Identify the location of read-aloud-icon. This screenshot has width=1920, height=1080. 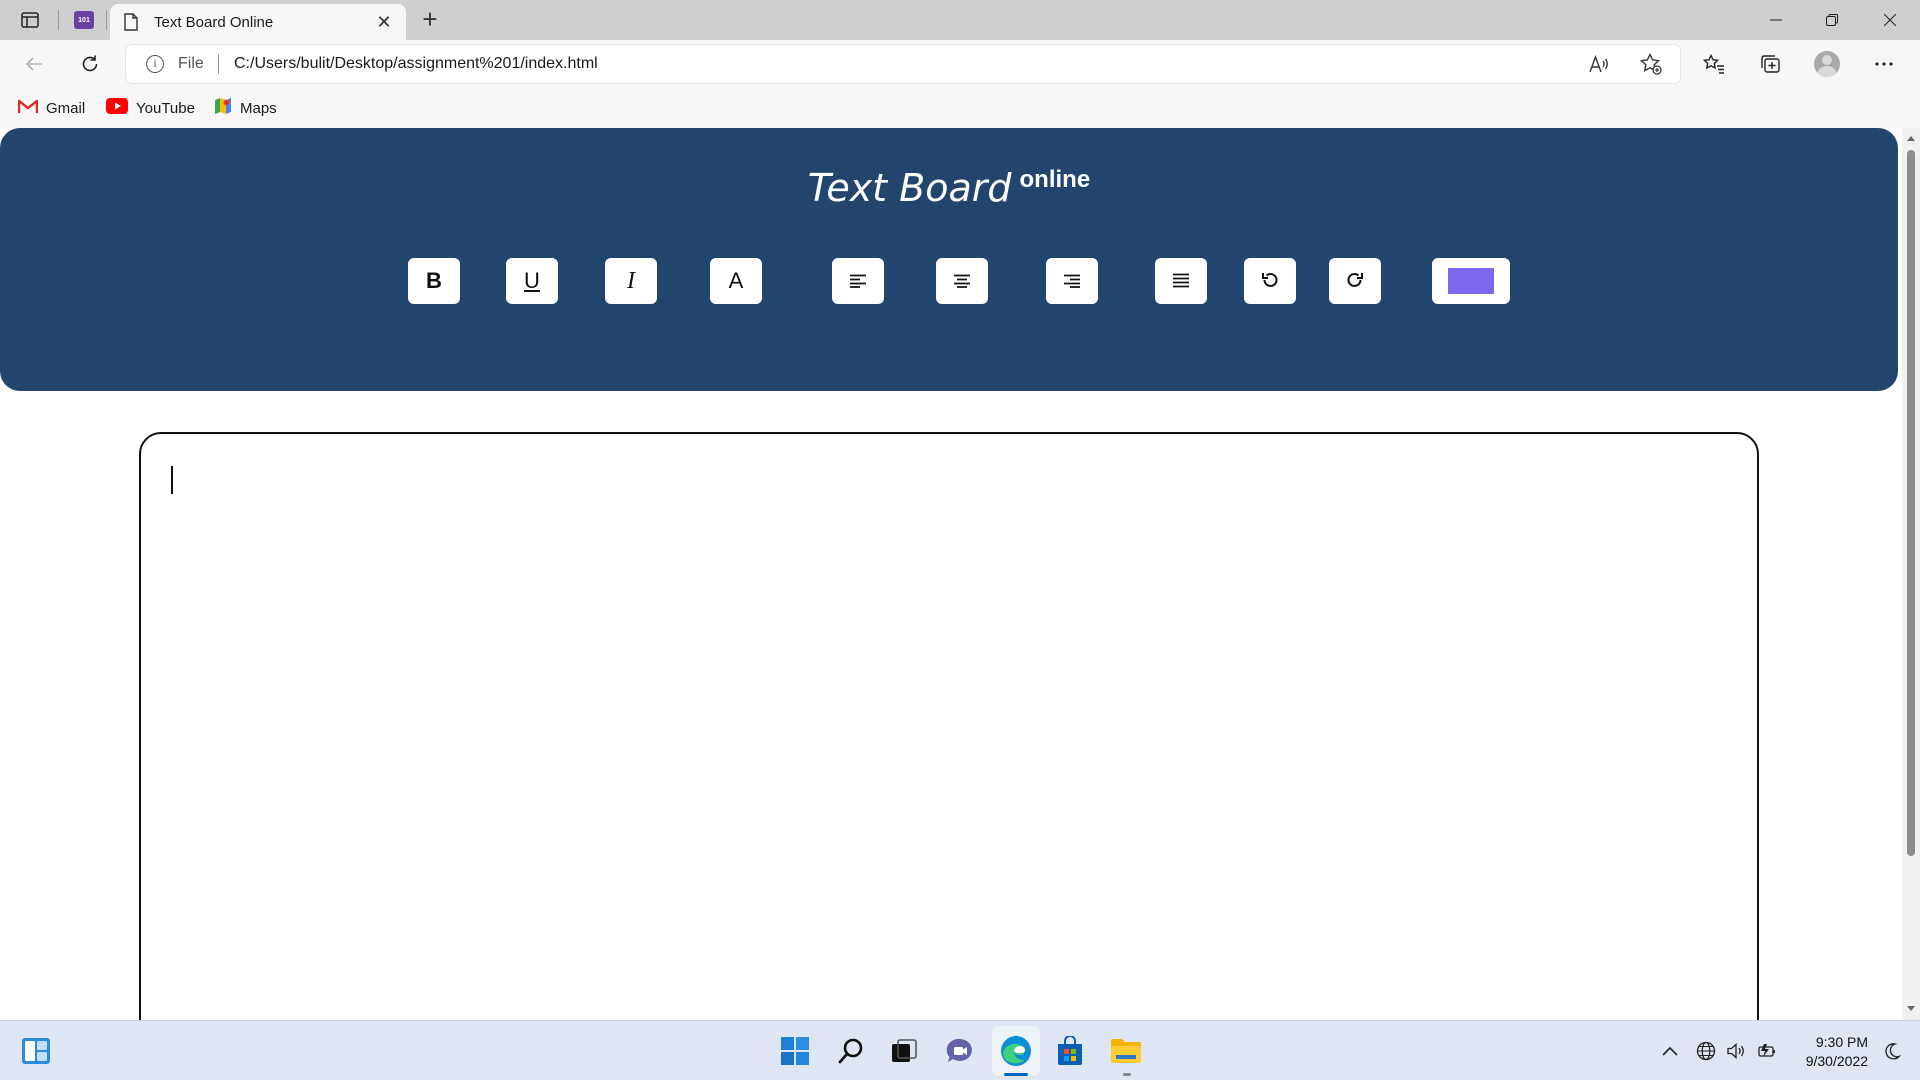
(1599, 64).